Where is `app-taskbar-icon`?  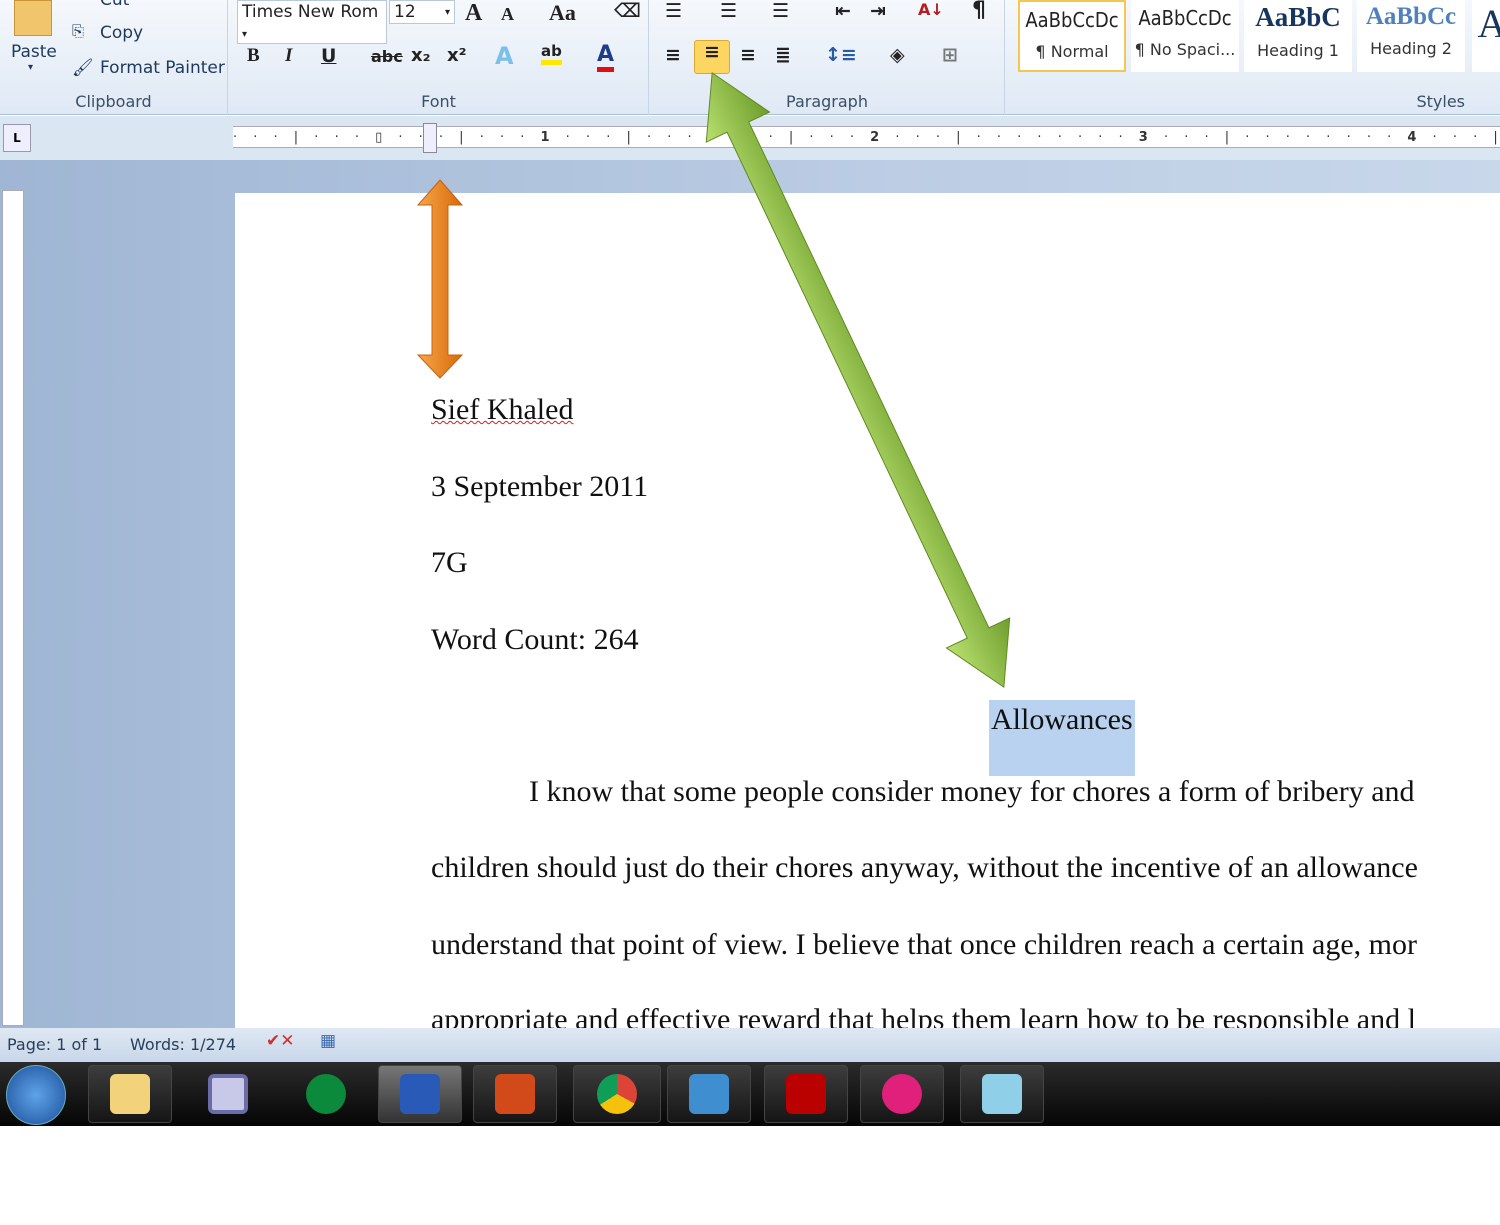
app-taskbar-icon is located at coordinates (228, 1094).